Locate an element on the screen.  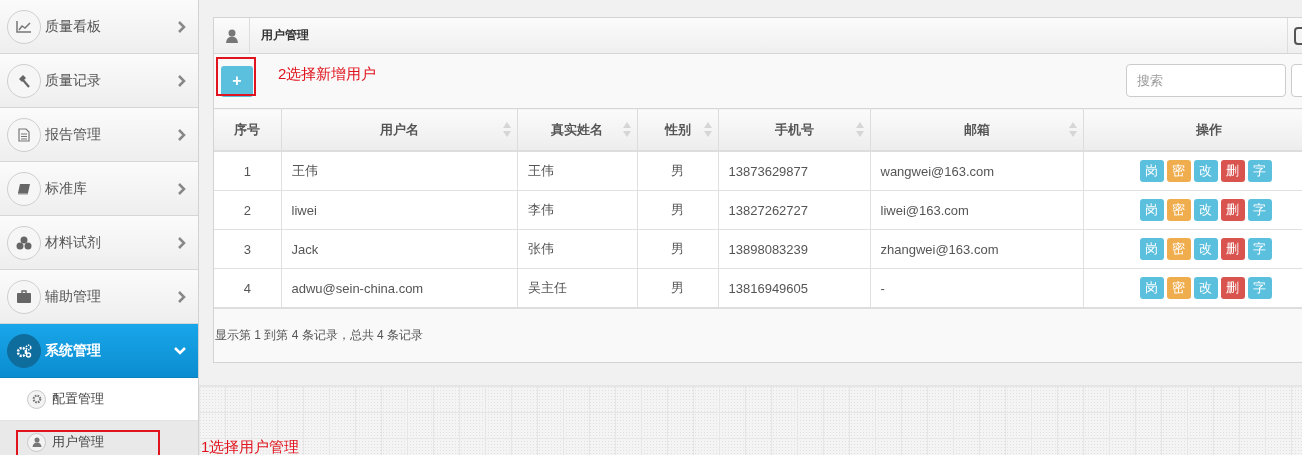
column-header: 用户名 is located at coordinates (399, 129).